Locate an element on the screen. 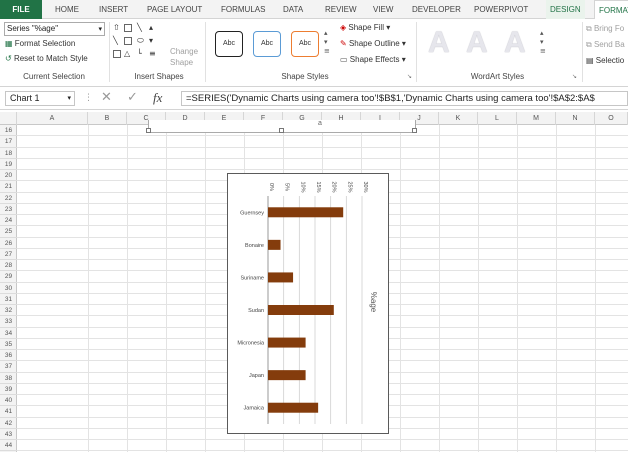 The width and height of the screenshot is (628, 452). rectangle-shape-icon is located at coordinates (128, 41).